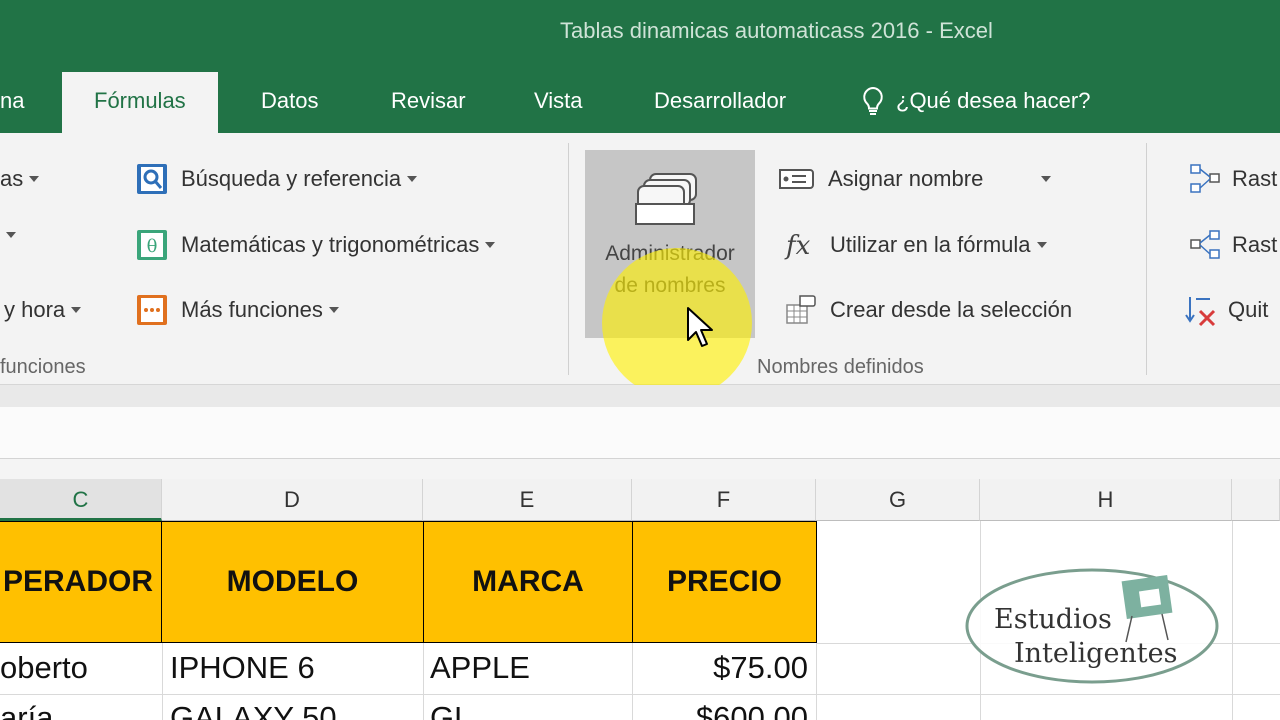  Describe the element at coordinates (898, 500) in the screenshot. I see `column-header-g: G` at that location.